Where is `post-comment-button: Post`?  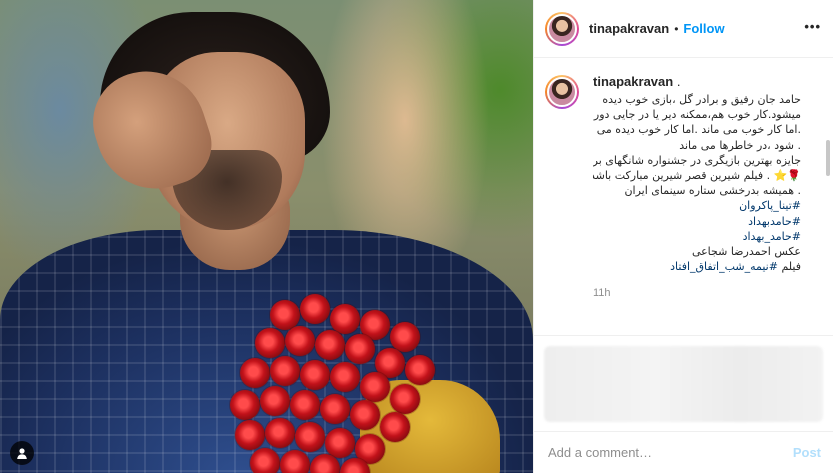 post-comment-button: Post is located at coordinates (807, 452).